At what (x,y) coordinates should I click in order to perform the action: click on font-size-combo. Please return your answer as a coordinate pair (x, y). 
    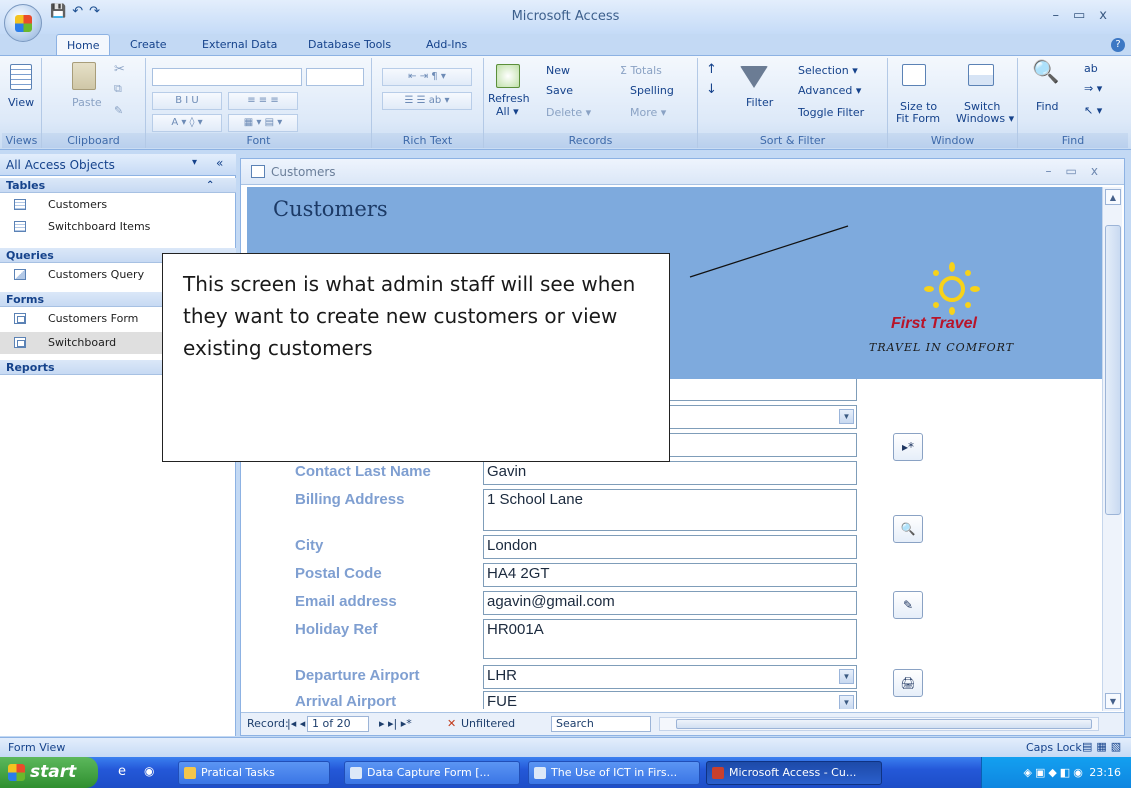
    Looking at the image, I should click on (335, 77).